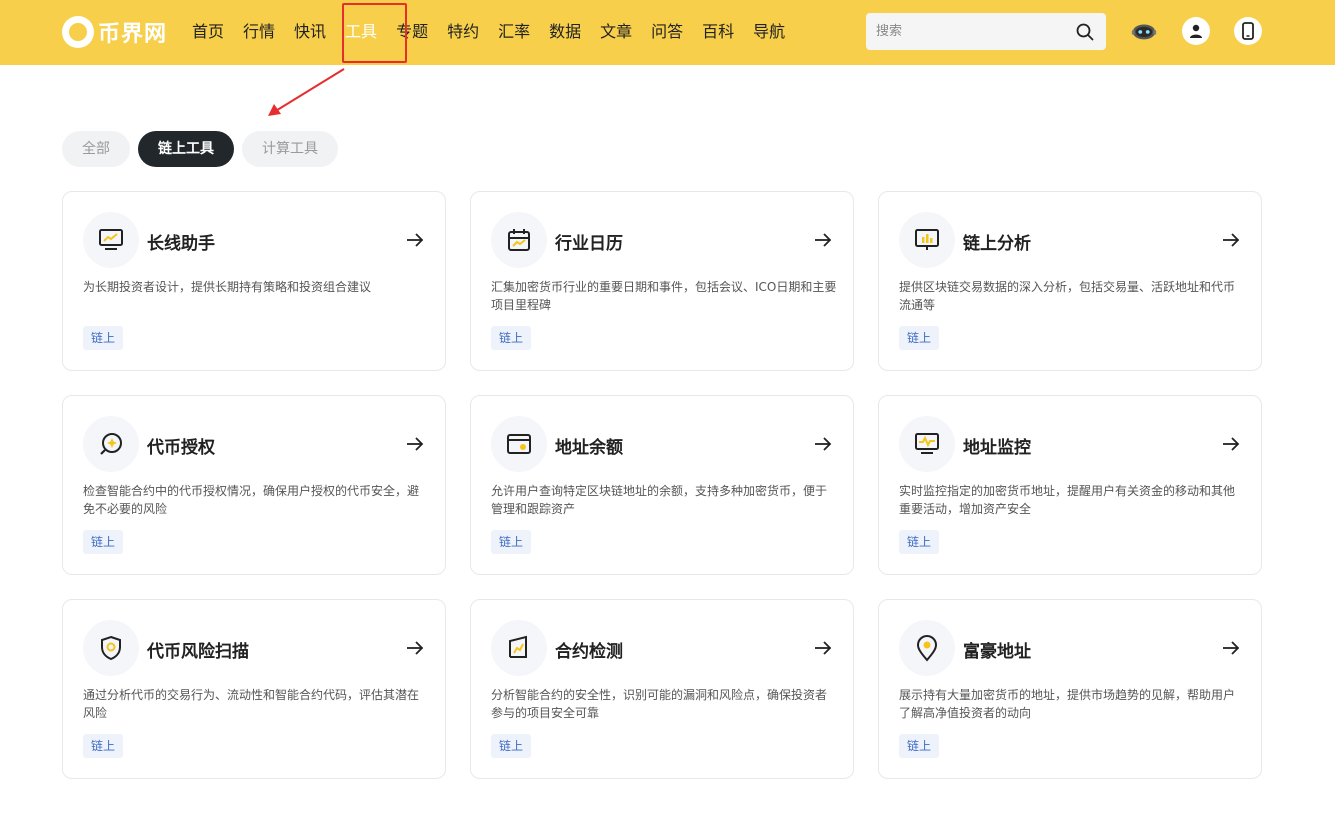  Describe the element at coordinates (589, 652) in the screenshot. I see `card-title: 合约检测` at that location.